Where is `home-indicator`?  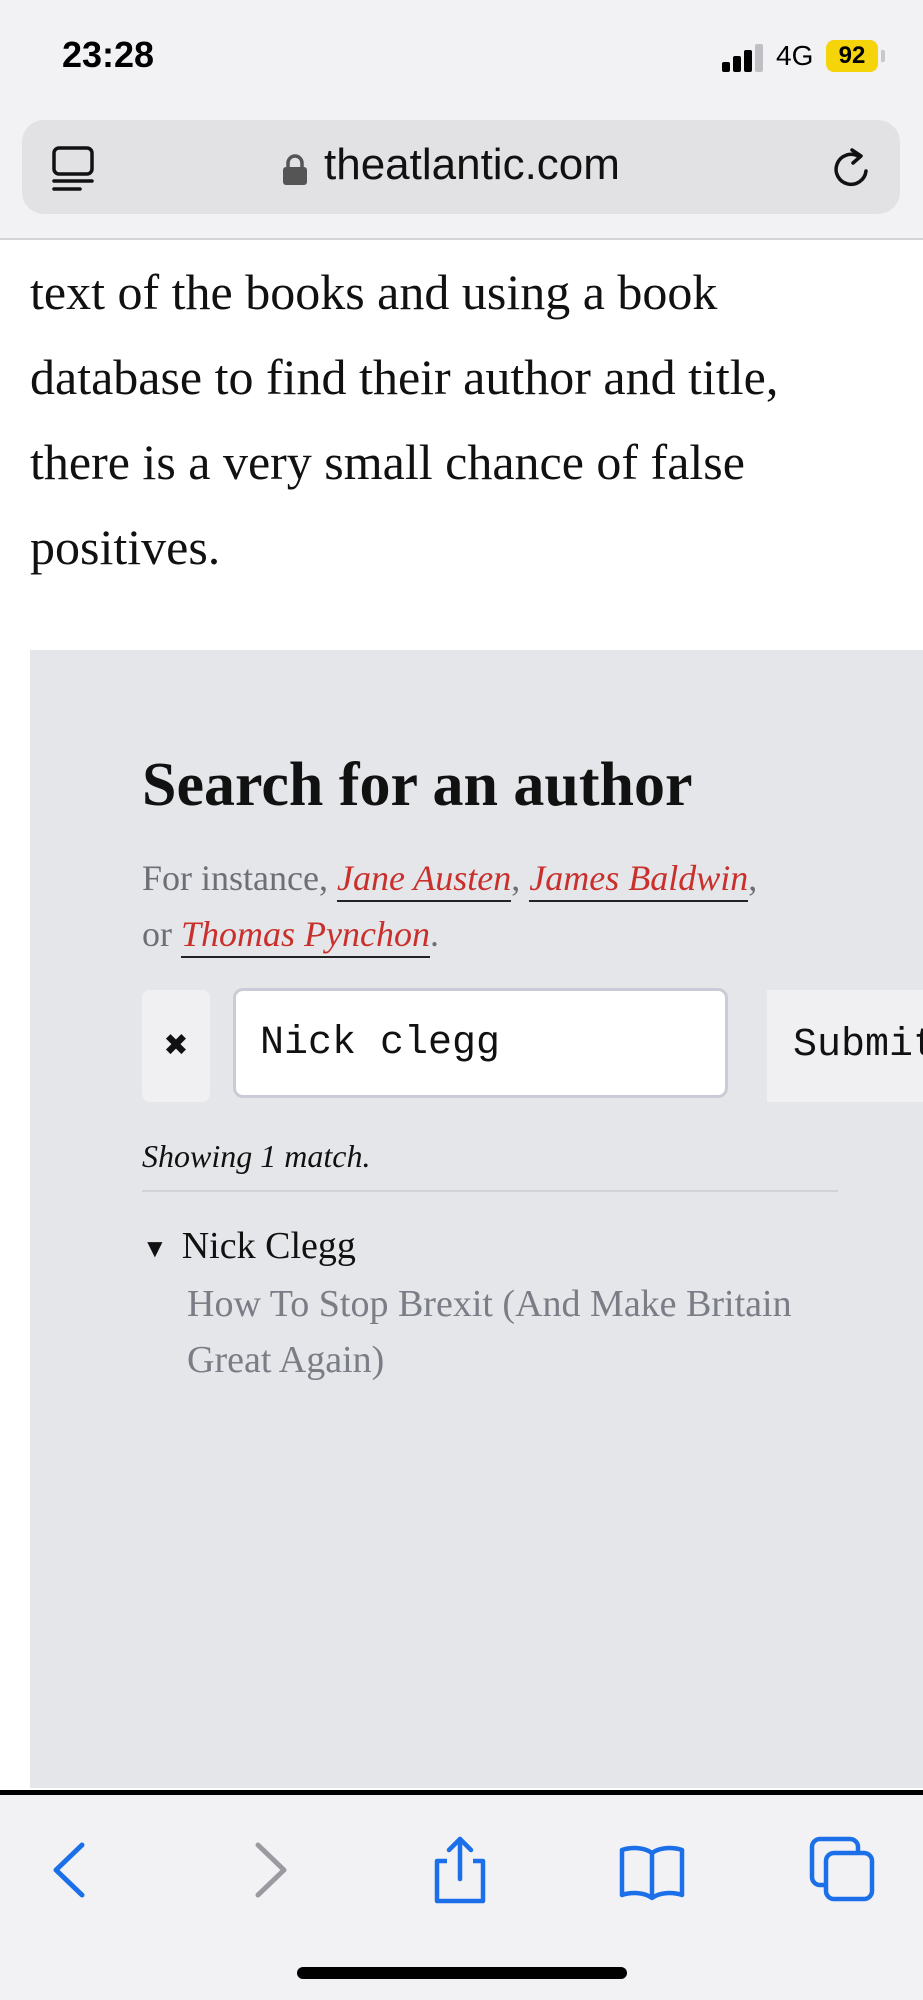
home-indicator is located at coordinates (462, 1973).